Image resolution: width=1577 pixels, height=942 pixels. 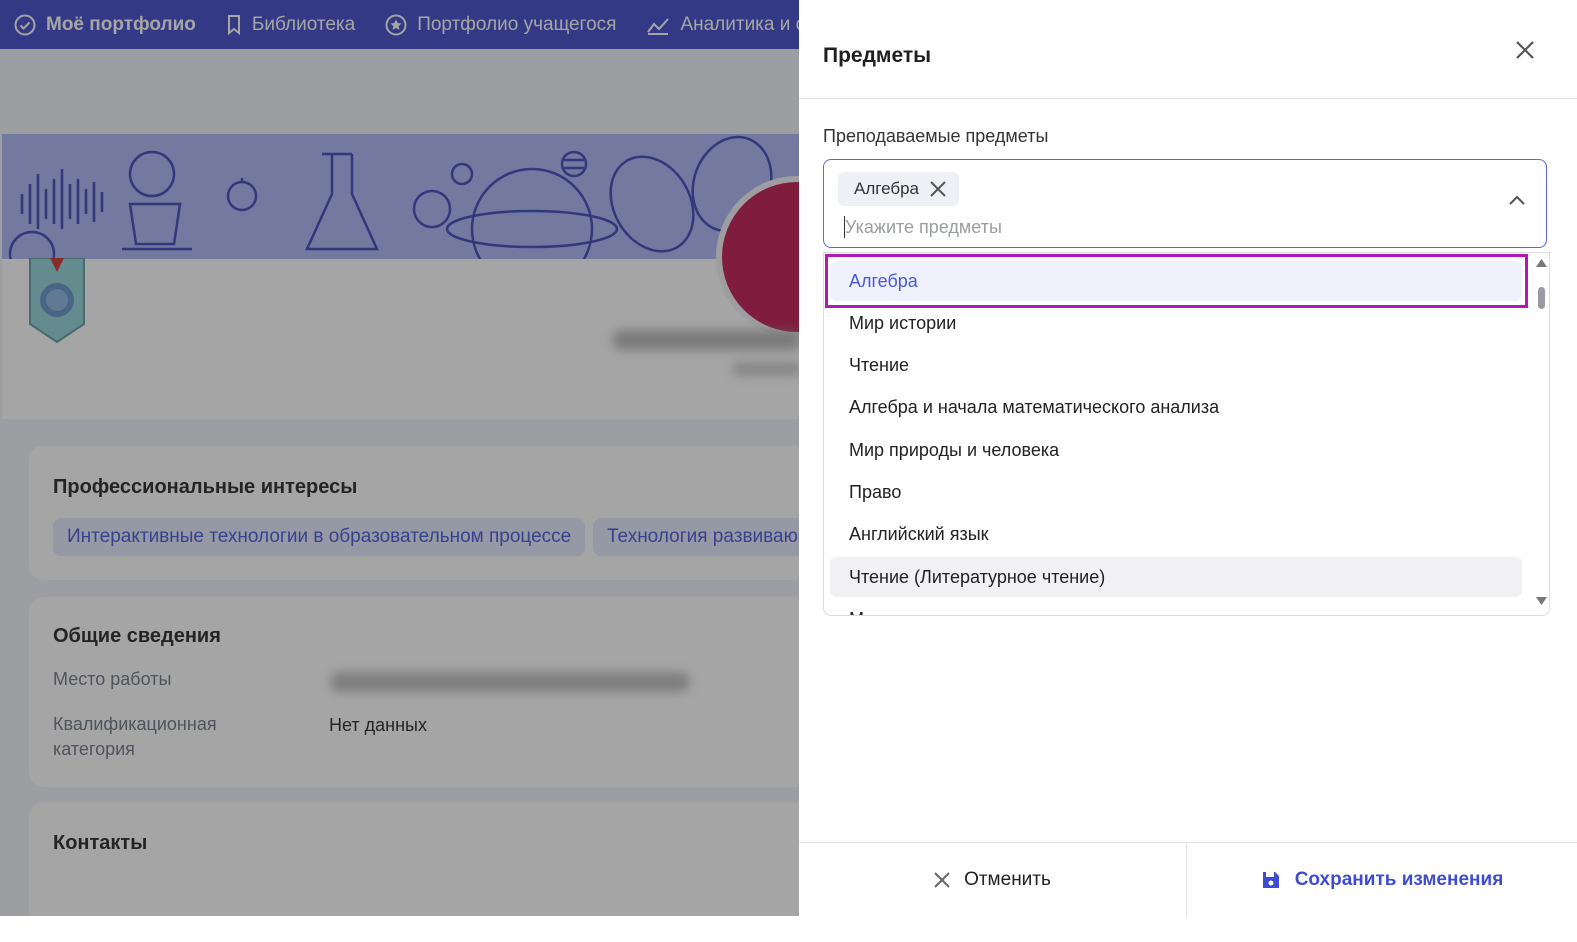 I want to click on subjects-search-input, so click(x=1144, y=227).